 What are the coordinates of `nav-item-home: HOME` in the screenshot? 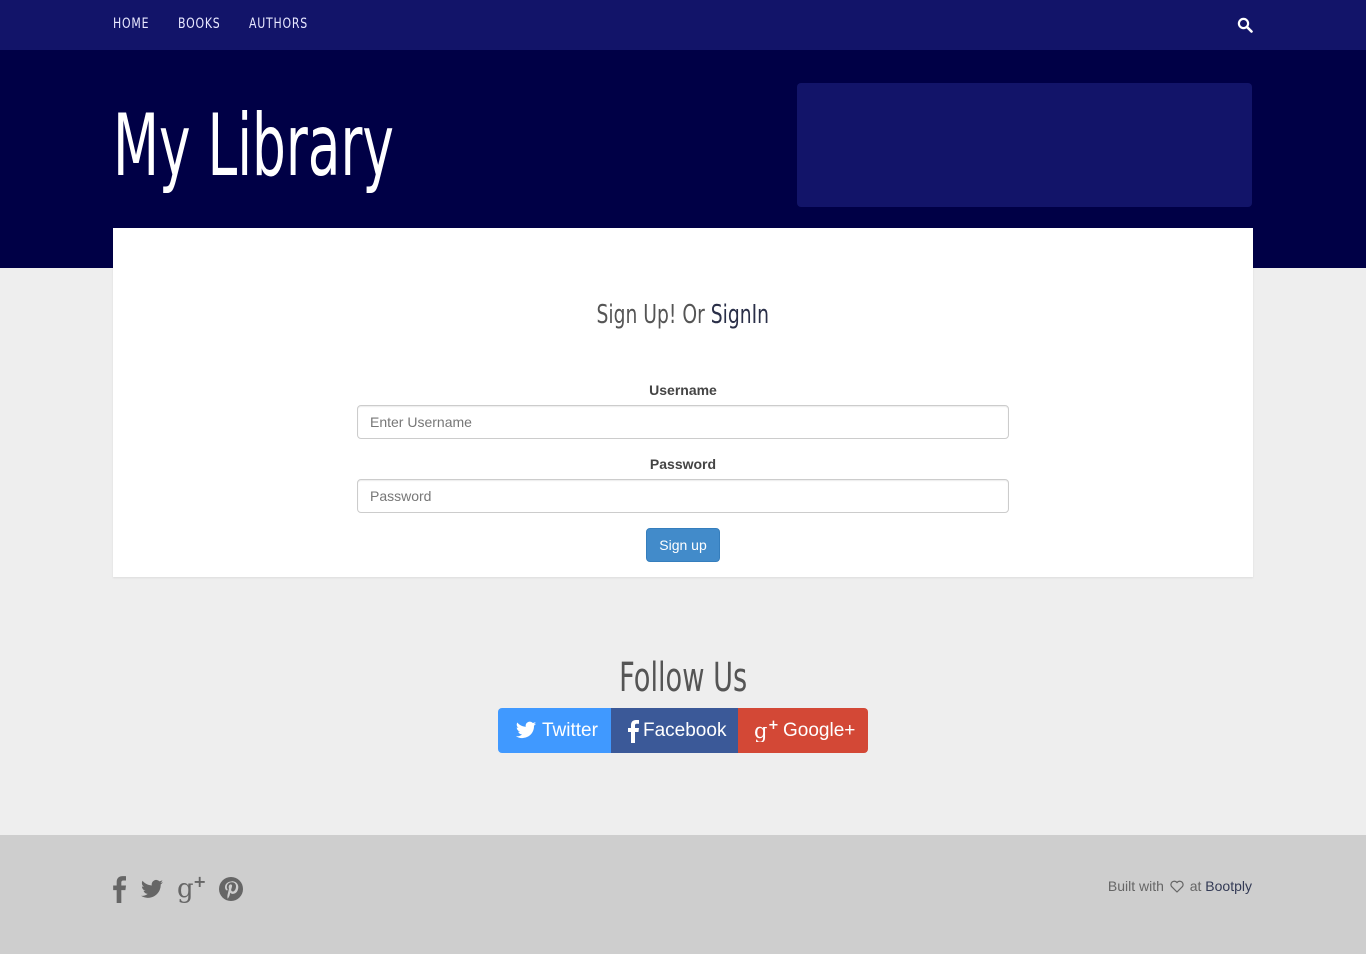 It's located at (131, 24).